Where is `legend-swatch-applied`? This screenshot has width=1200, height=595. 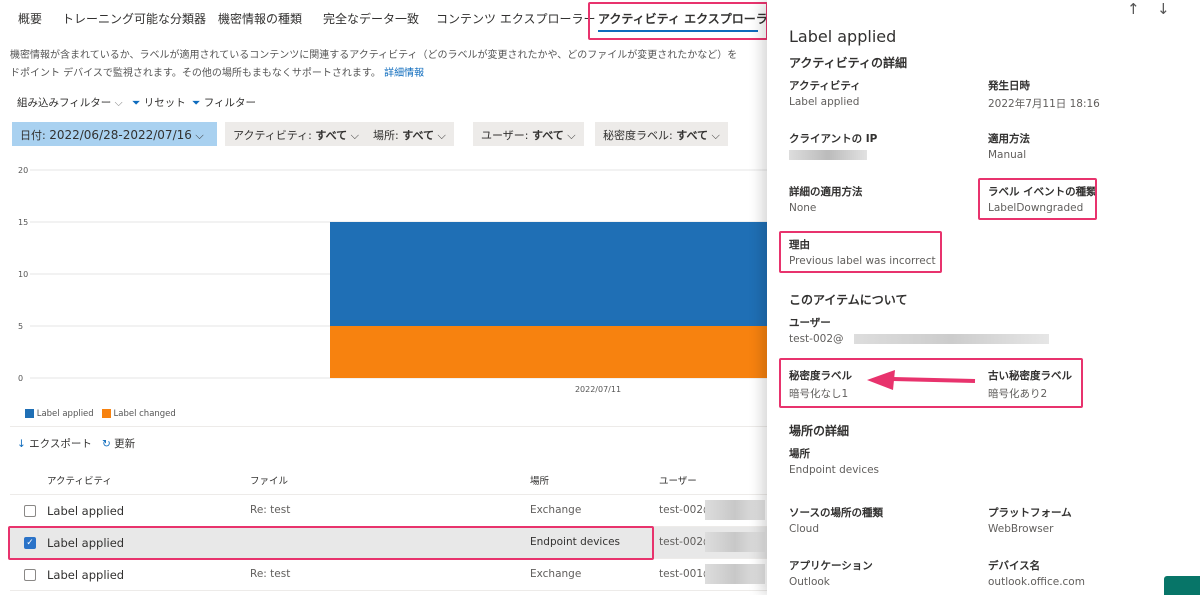
legend-swatch-applied is located at coordinates (29, 413).